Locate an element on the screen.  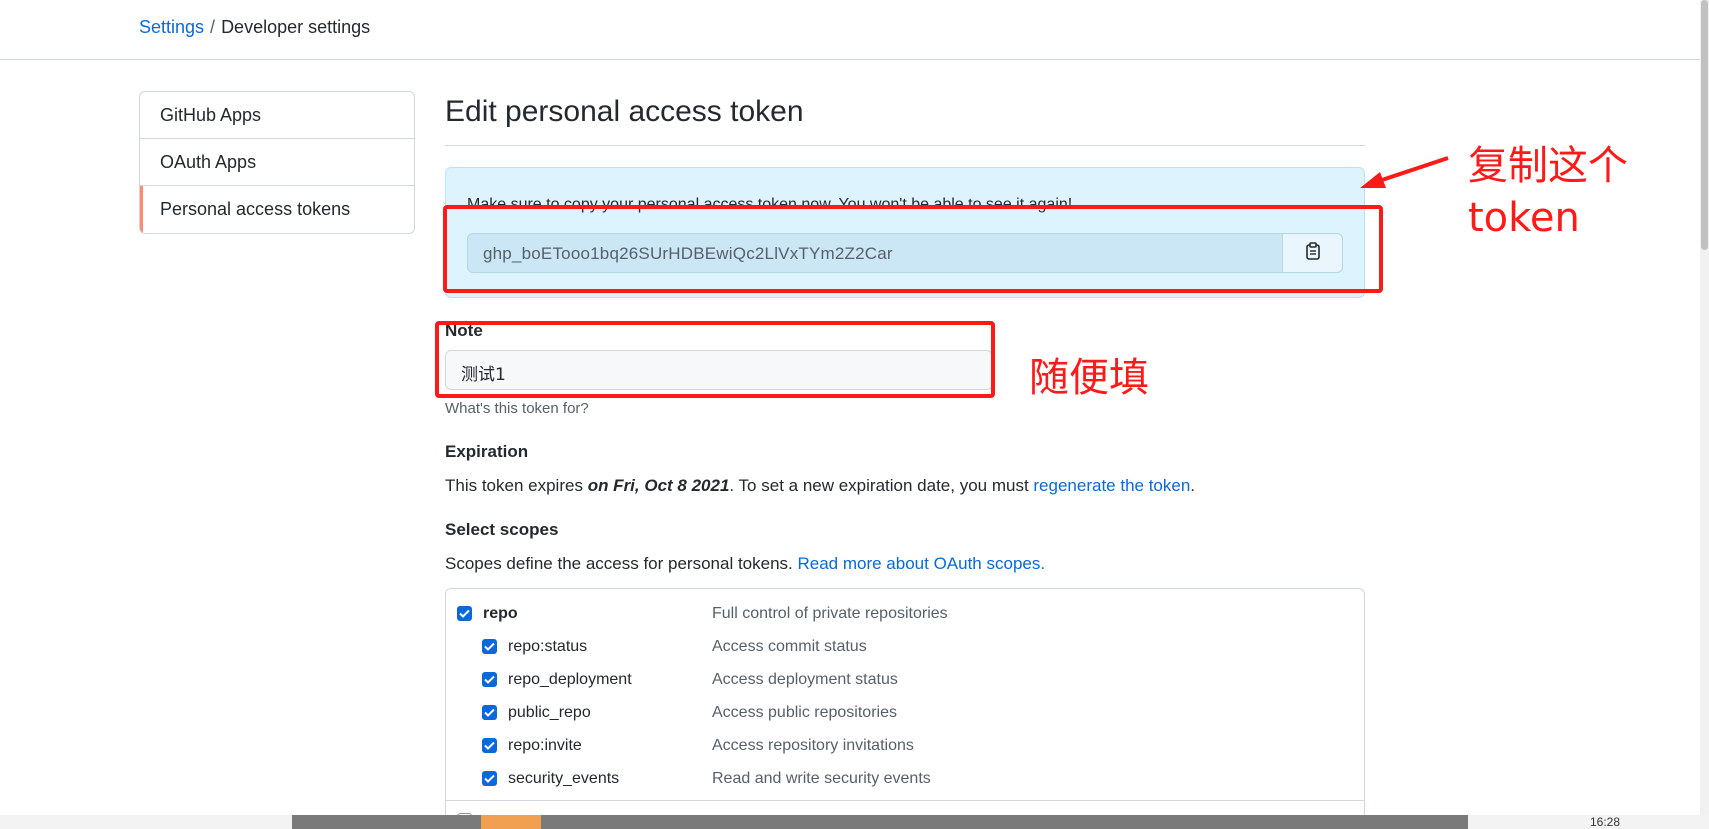
regenerate-token-link: regenerate the token is located at coordinates (1111, 485).